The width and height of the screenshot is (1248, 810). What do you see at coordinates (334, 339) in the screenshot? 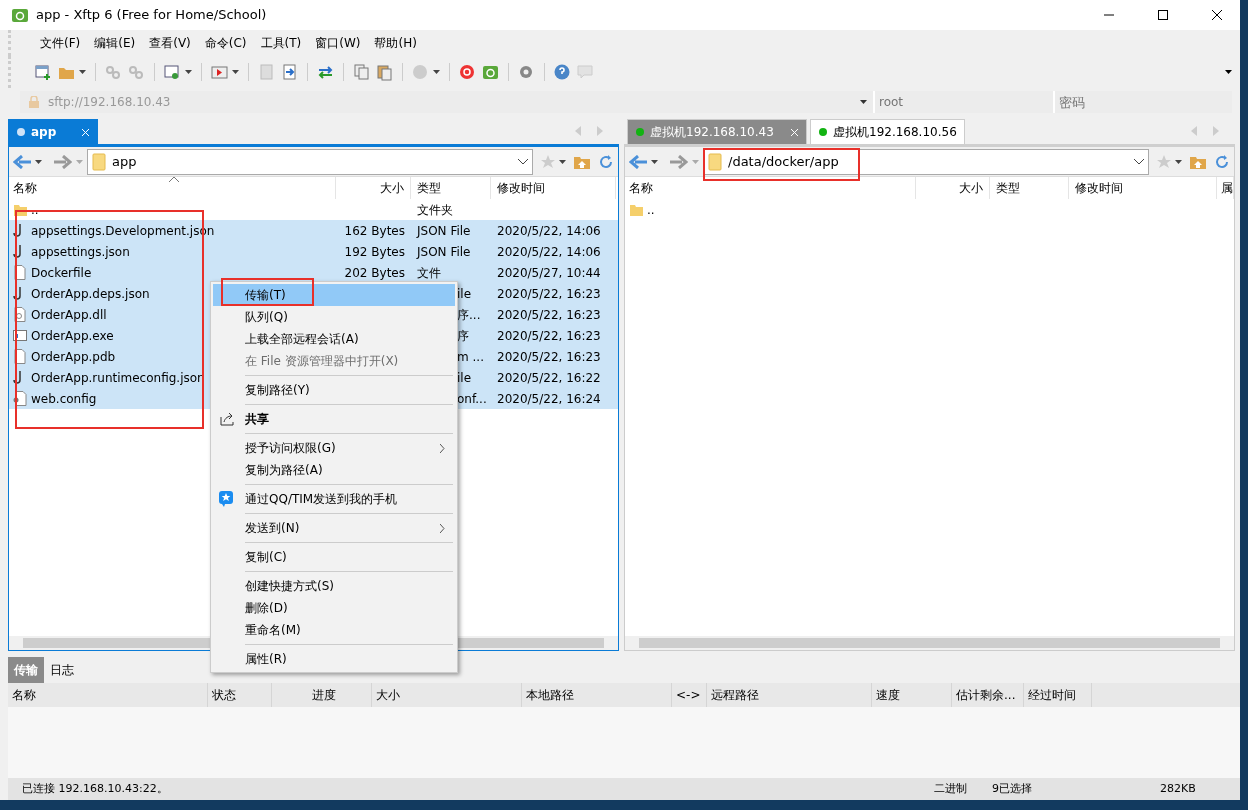
I see `menu-item: 上载全部远程会话(A)` at bounding box center [334, 339].